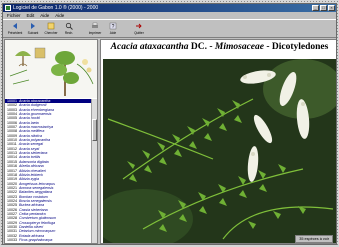 Image resolution: width=339 pixels, height=247 pixels. What do you see at coordinates (8, 8) in the screenshot?
I see `app-icon` at bounding box center [8, 8].